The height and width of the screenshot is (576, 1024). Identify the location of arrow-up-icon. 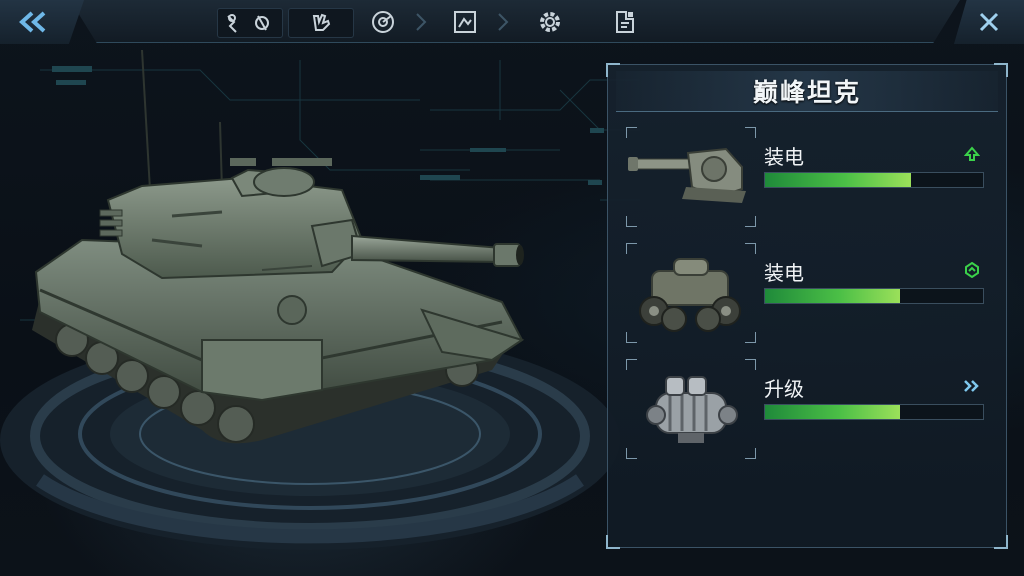
(972, 153).